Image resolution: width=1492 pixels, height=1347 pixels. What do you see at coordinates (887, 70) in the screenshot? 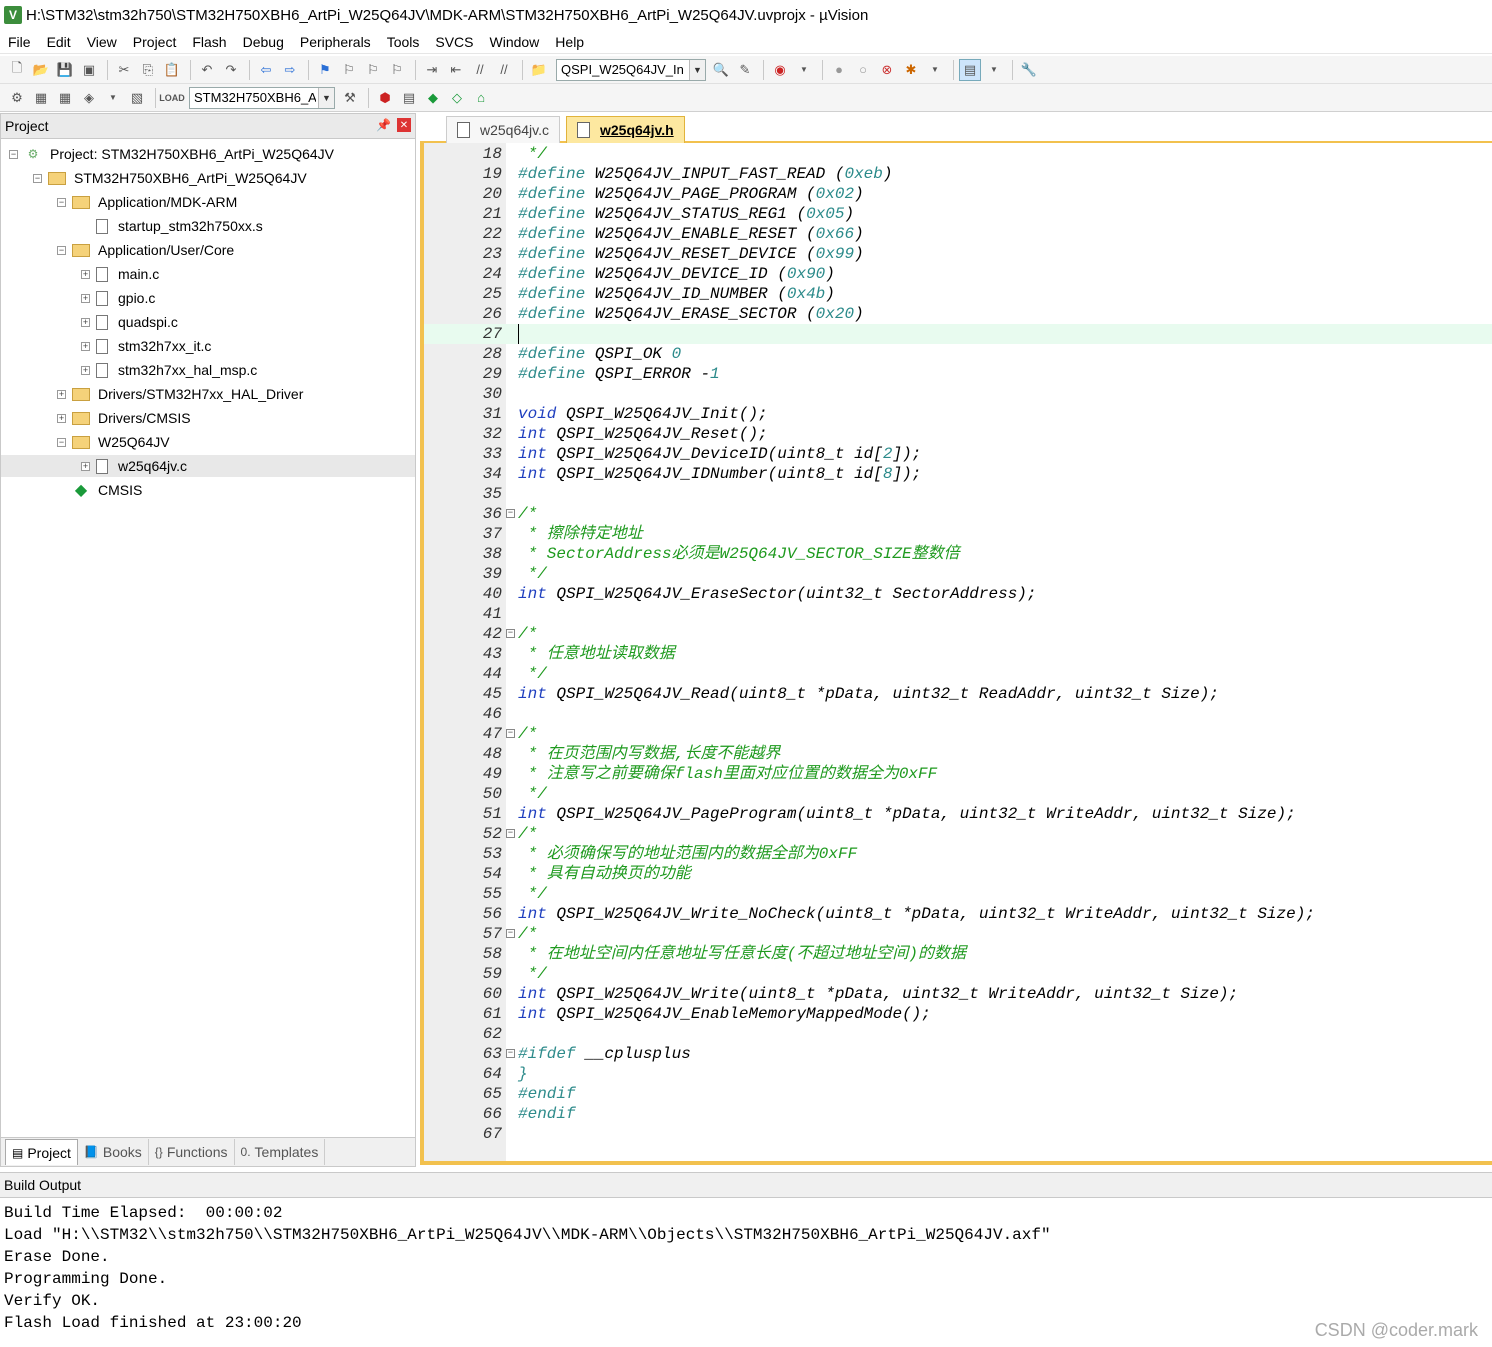
I see `disable-breakpoints-icon: ⊗` at bounding box center [887, 70].